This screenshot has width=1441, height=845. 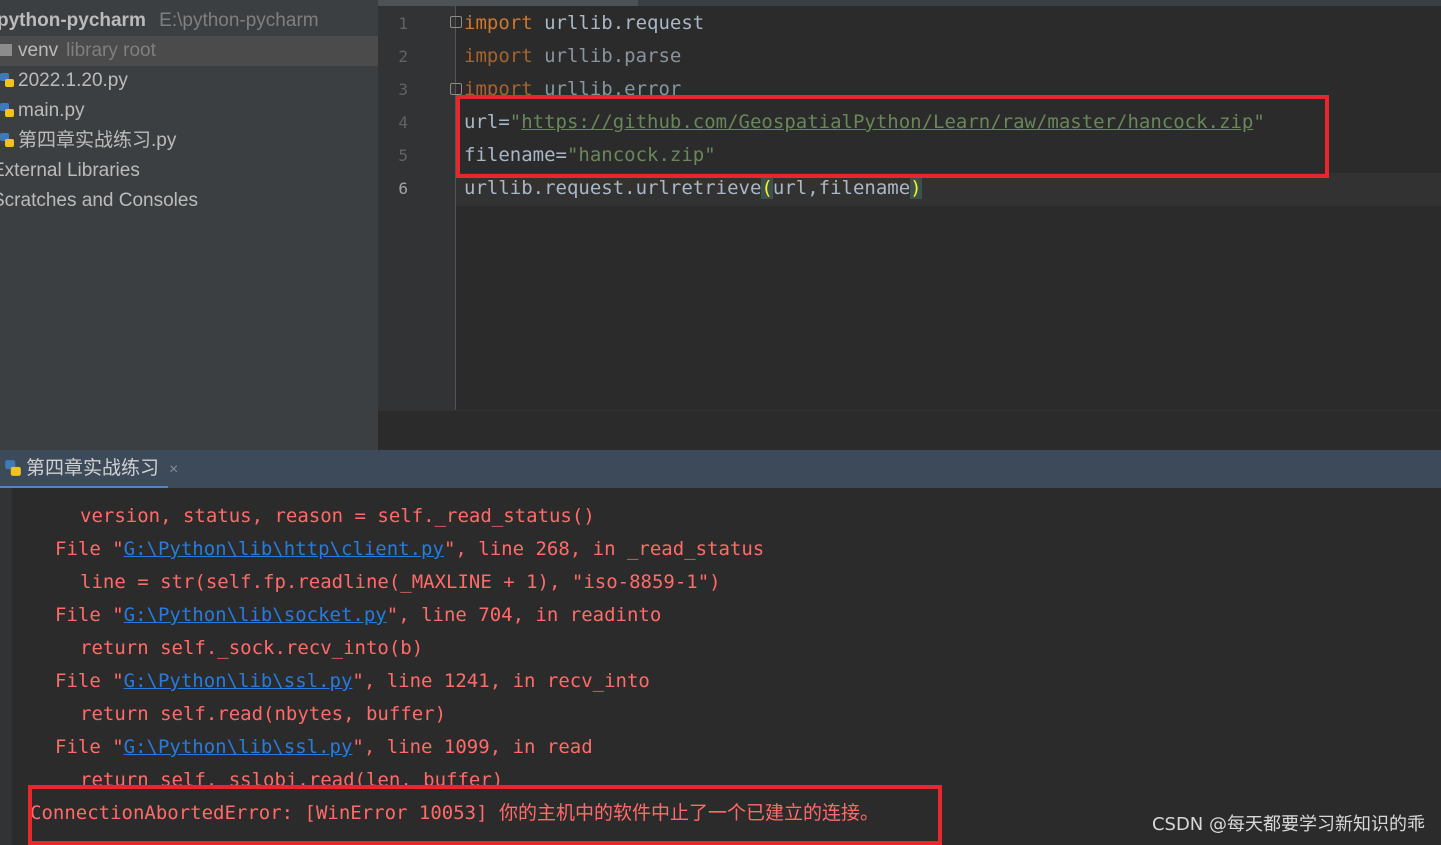 I want to click on tree-item-label: 2022.1.20.py, so click(x=73, y=80).